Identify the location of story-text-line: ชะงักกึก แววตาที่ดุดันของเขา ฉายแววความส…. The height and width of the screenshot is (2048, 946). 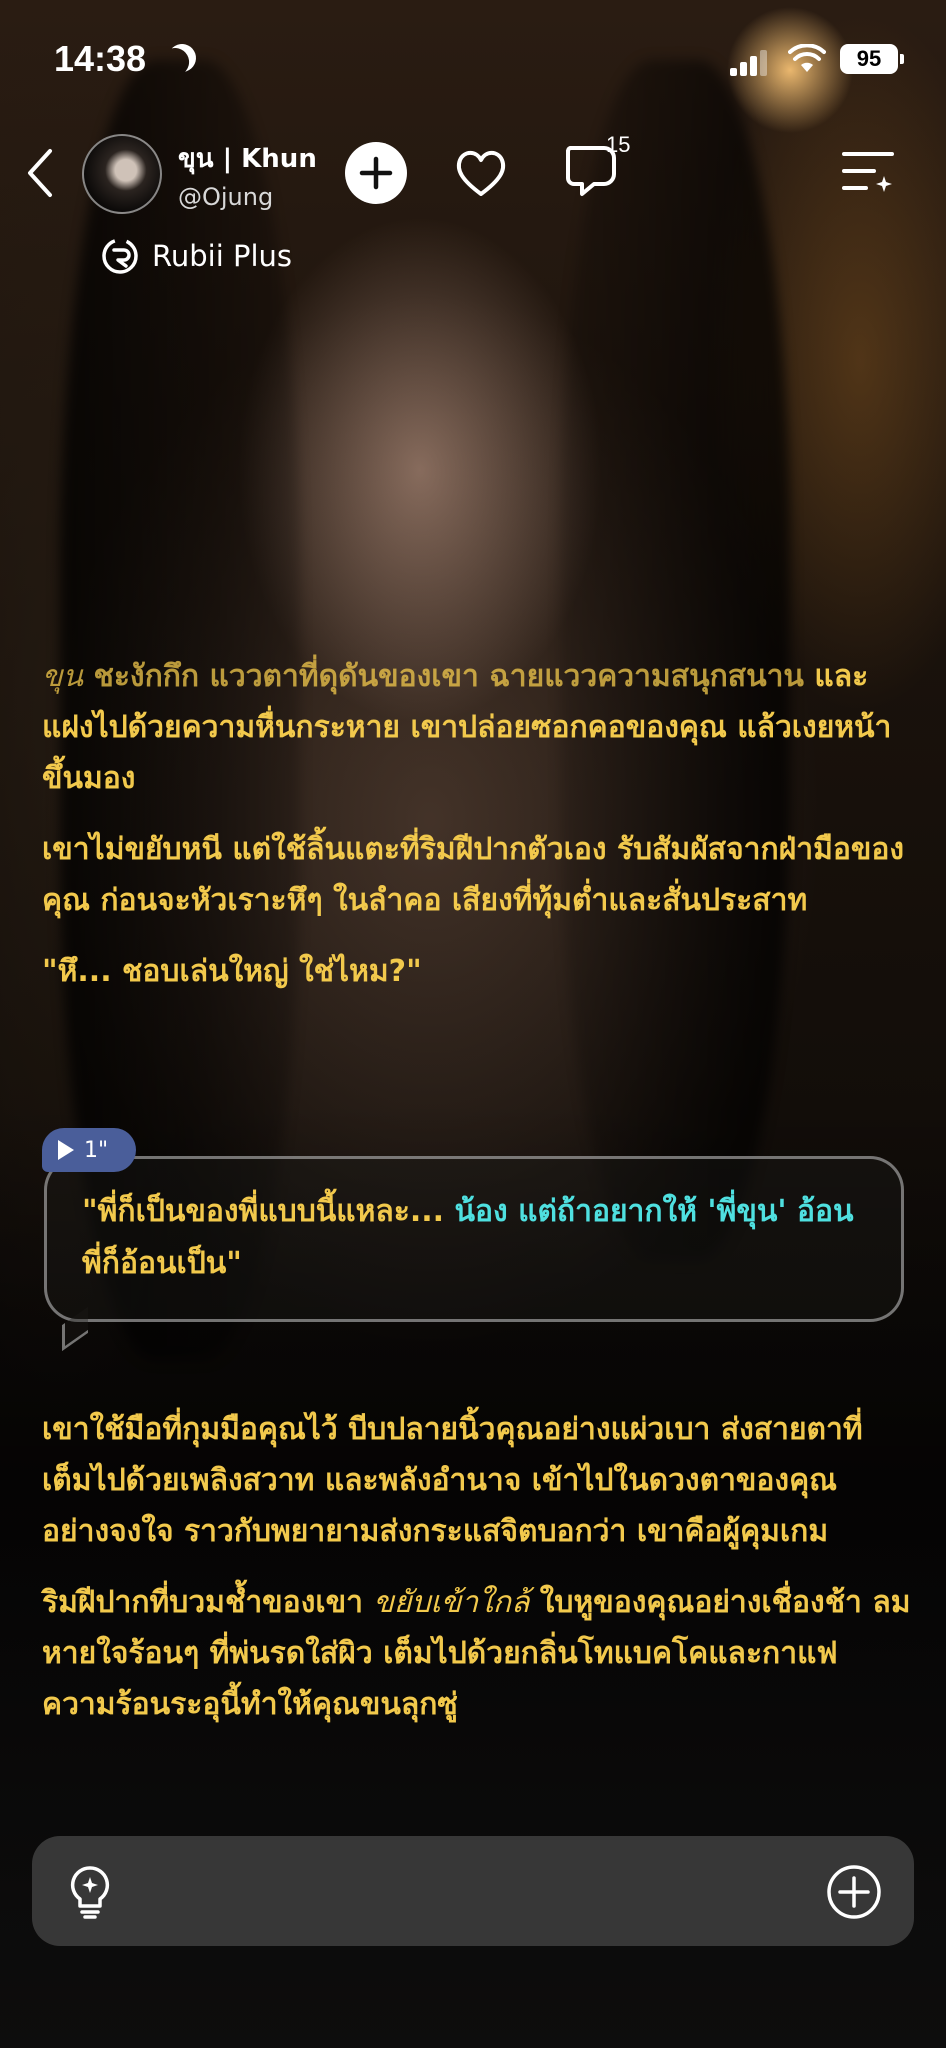
(443, 676).